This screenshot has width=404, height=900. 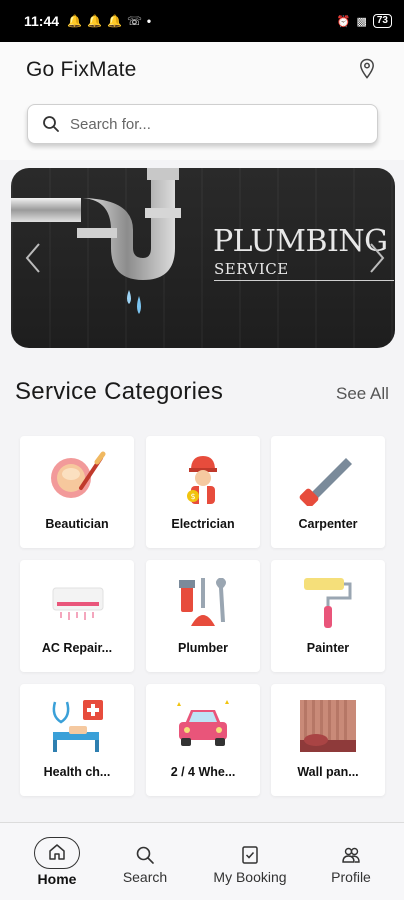 I want to click on nav-label: Home, so click(x=57, y=879).